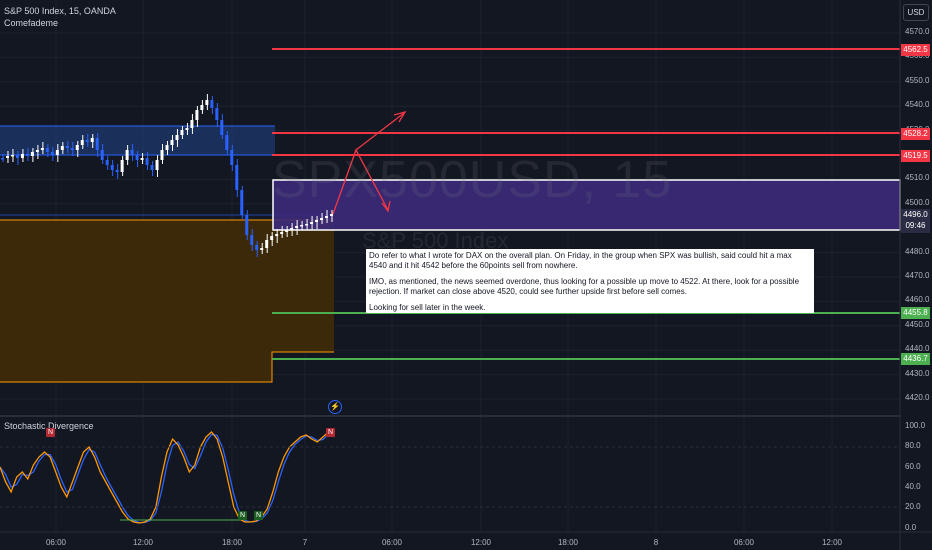  Describe the element at coordinates (137, 140) in the screenshot. I see `supply-zone` at that location.